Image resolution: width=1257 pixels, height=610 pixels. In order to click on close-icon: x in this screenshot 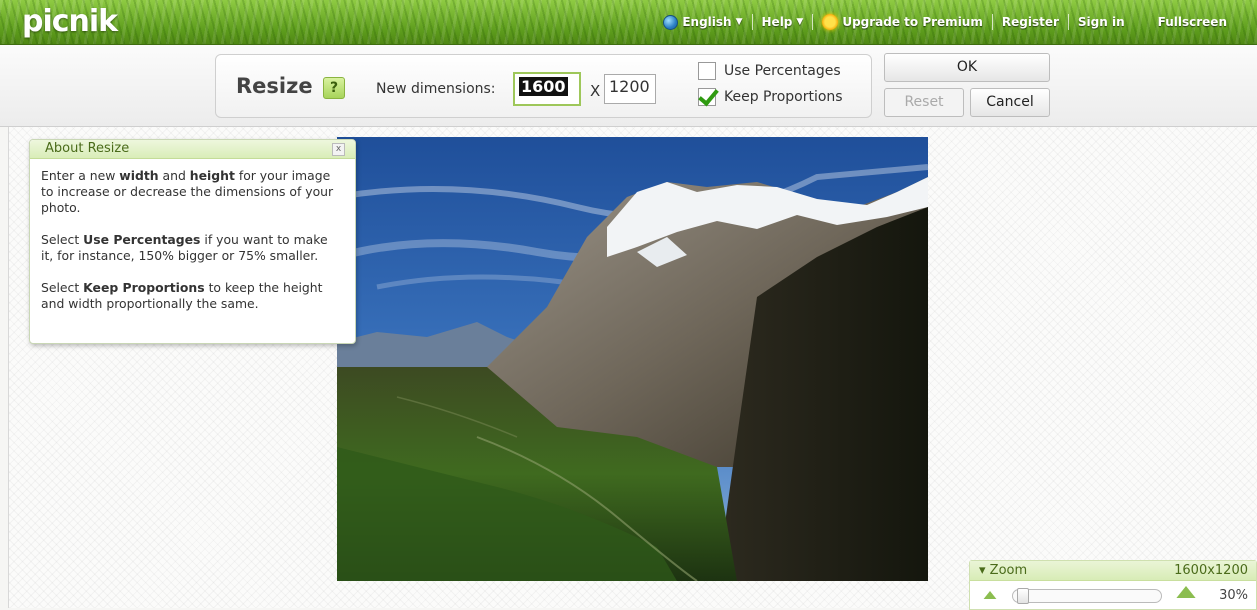, I will do `click(338, 149)`.